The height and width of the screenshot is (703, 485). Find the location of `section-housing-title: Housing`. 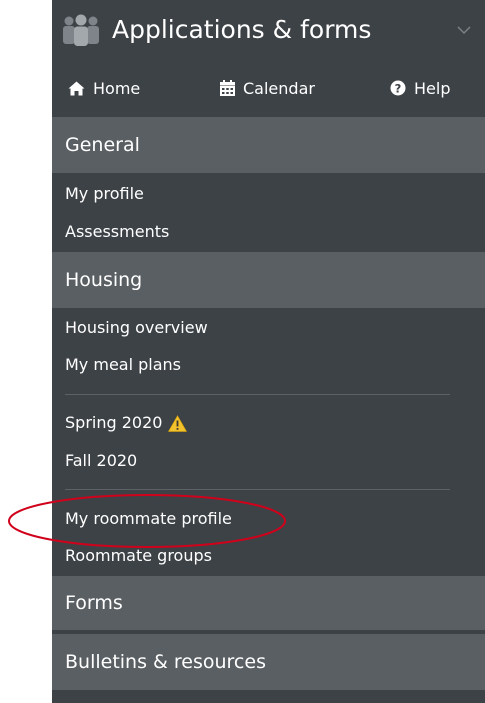

section-housing-title: Housing is located at coordinates (104, 280).